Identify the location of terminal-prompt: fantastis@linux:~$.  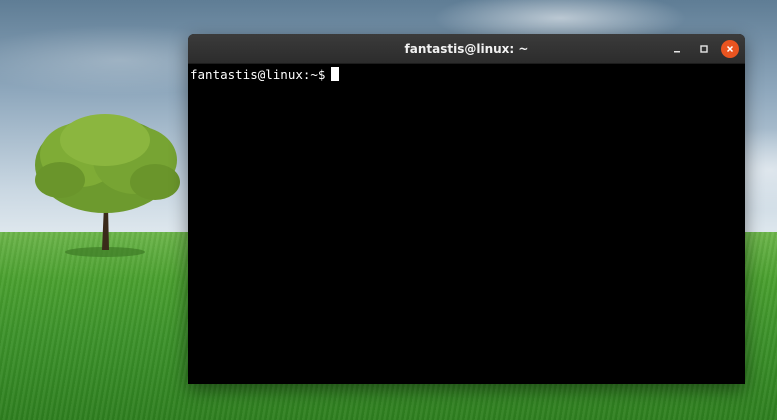
(258, 74).